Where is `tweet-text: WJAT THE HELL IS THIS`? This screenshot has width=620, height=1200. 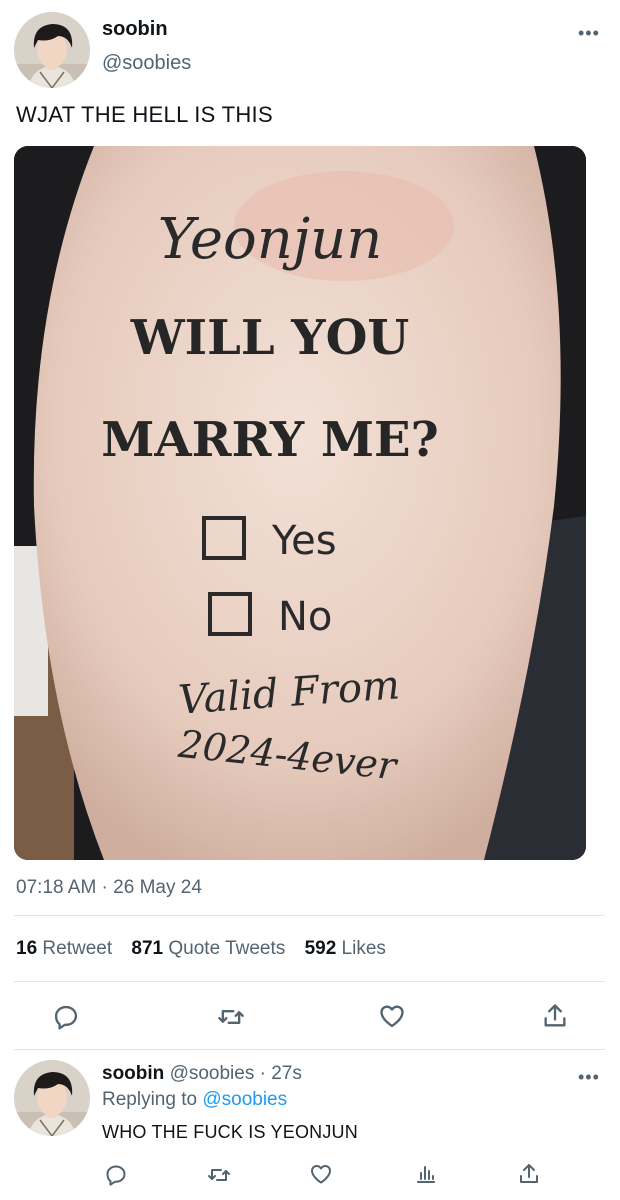 tweet-text: WJAT THE HELL IS THIS is located at coordinates (144, 114).